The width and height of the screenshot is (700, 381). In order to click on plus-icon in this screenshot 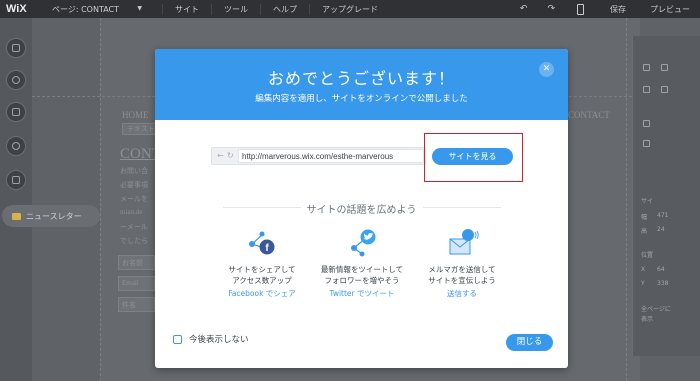, I will do `click(16, 80)`.